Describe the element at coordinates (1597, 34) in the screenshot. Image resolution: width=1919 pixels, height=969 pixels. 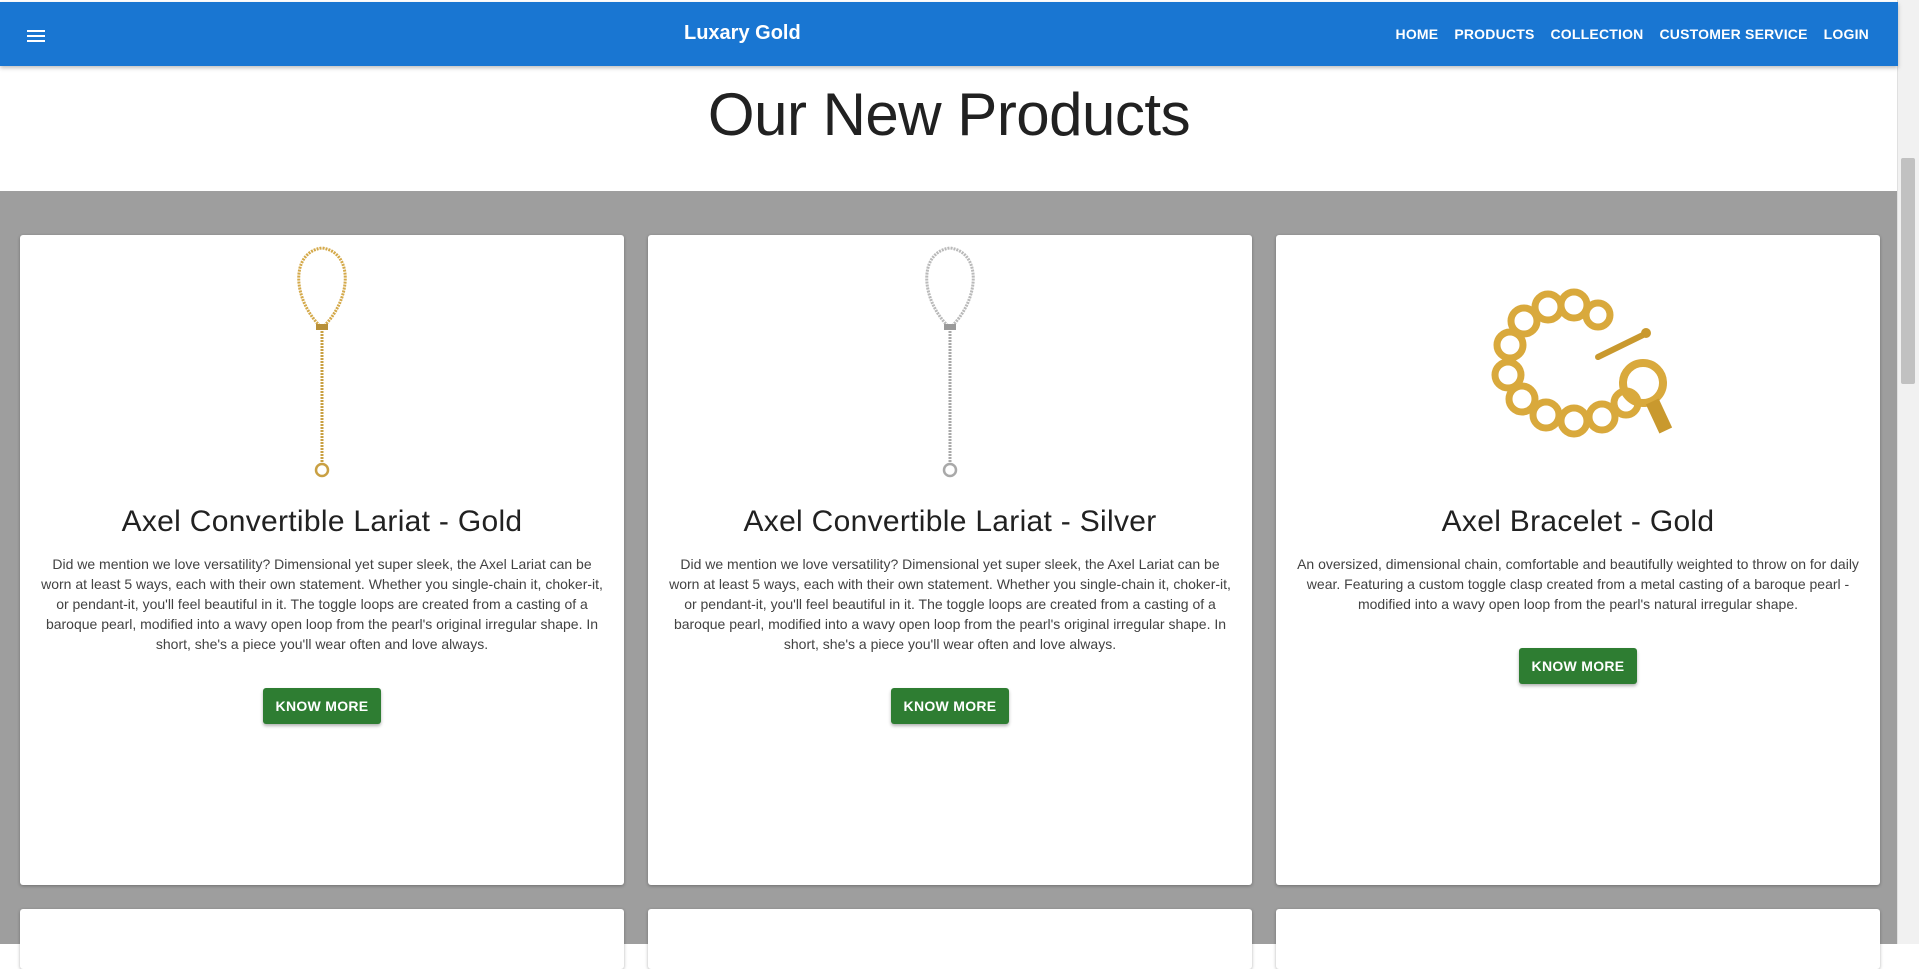
I see `nav-collection: COLLECTION` at that location.